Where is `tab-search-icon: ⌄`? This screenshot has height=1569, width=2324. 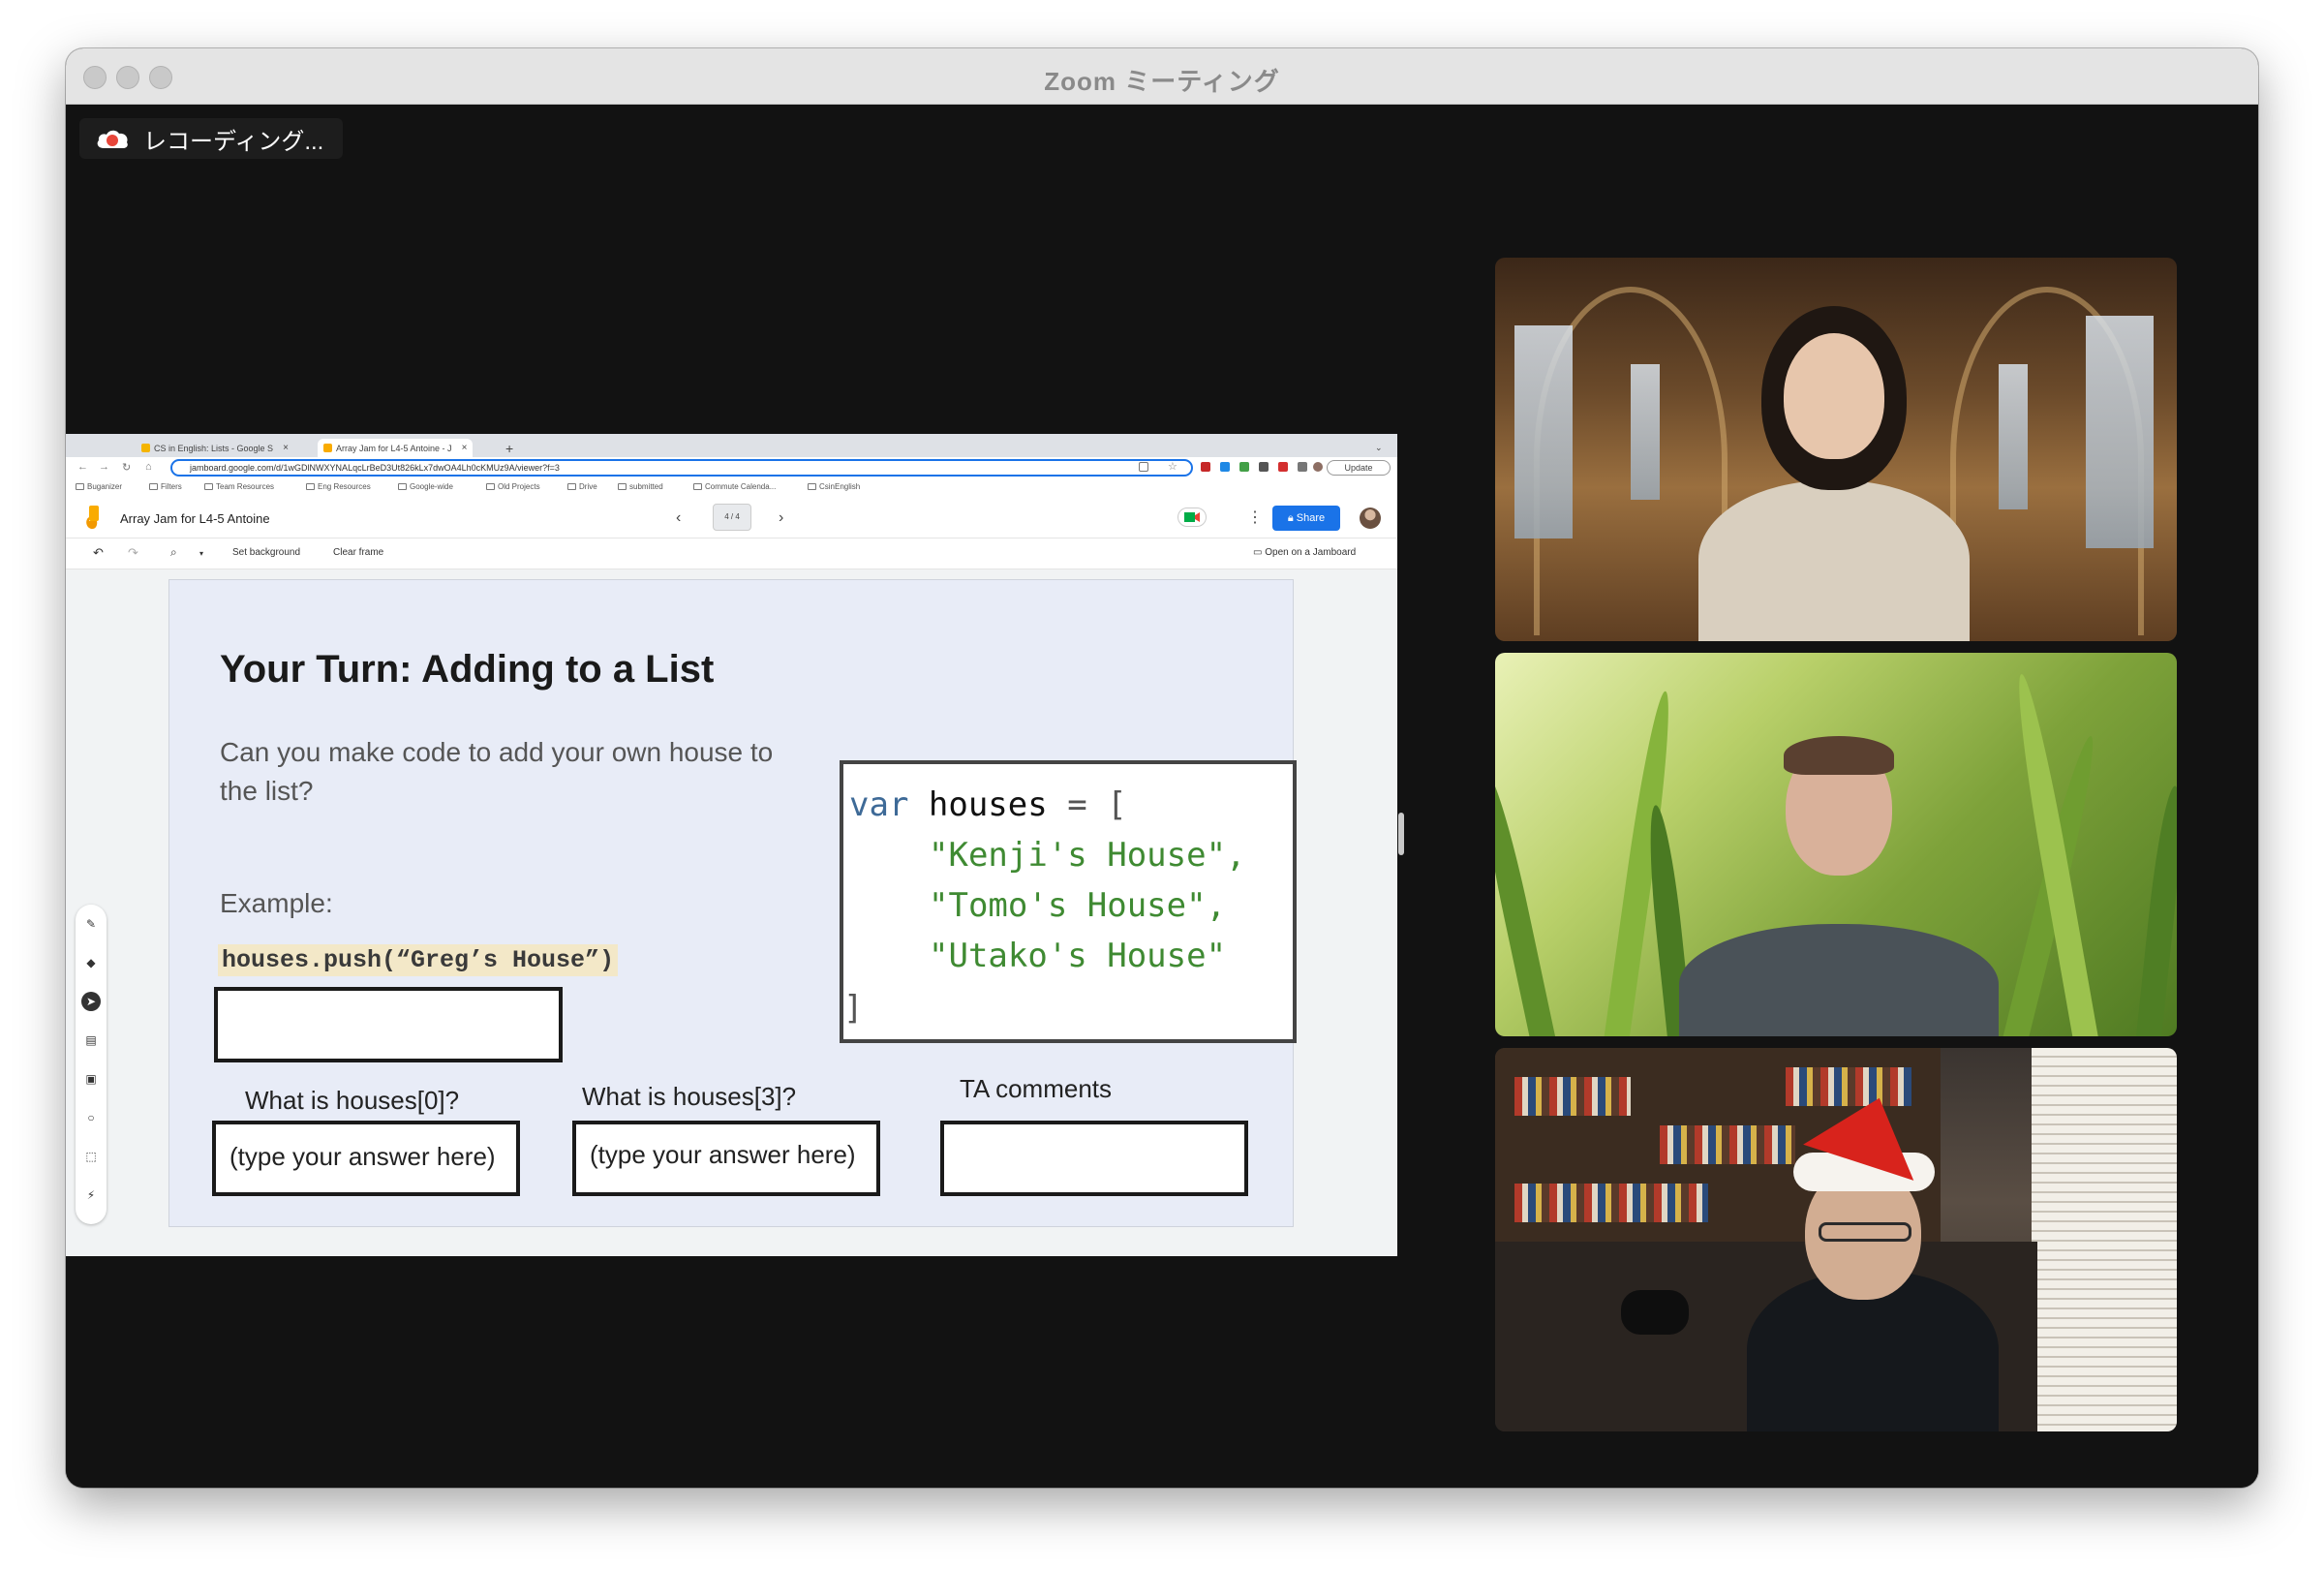
tab-search-icon: ⌄ is located at coordinates (1379, 448).